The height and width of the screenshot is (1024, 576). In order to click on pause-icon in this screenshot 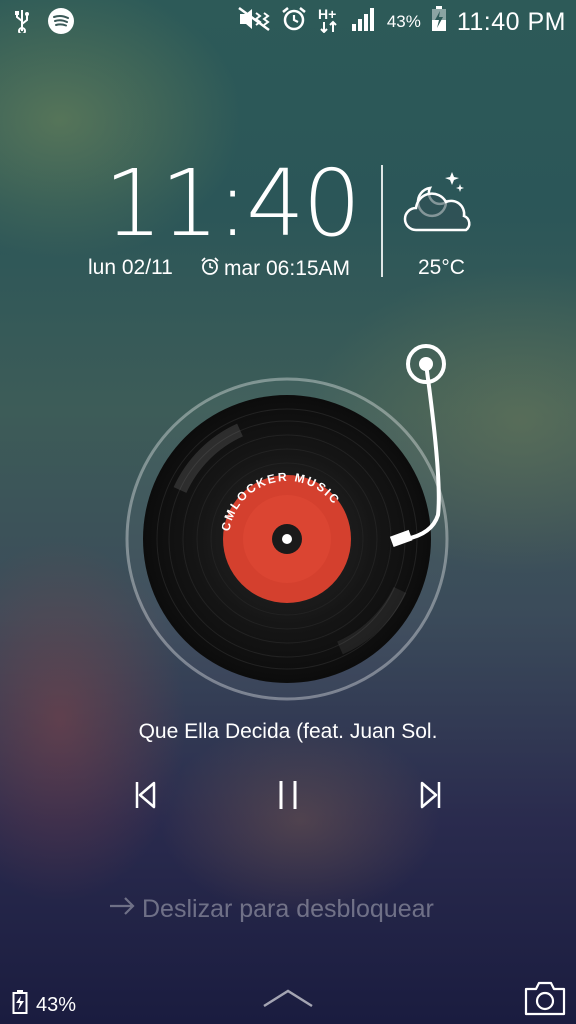, I will do `click(288, 797)`.